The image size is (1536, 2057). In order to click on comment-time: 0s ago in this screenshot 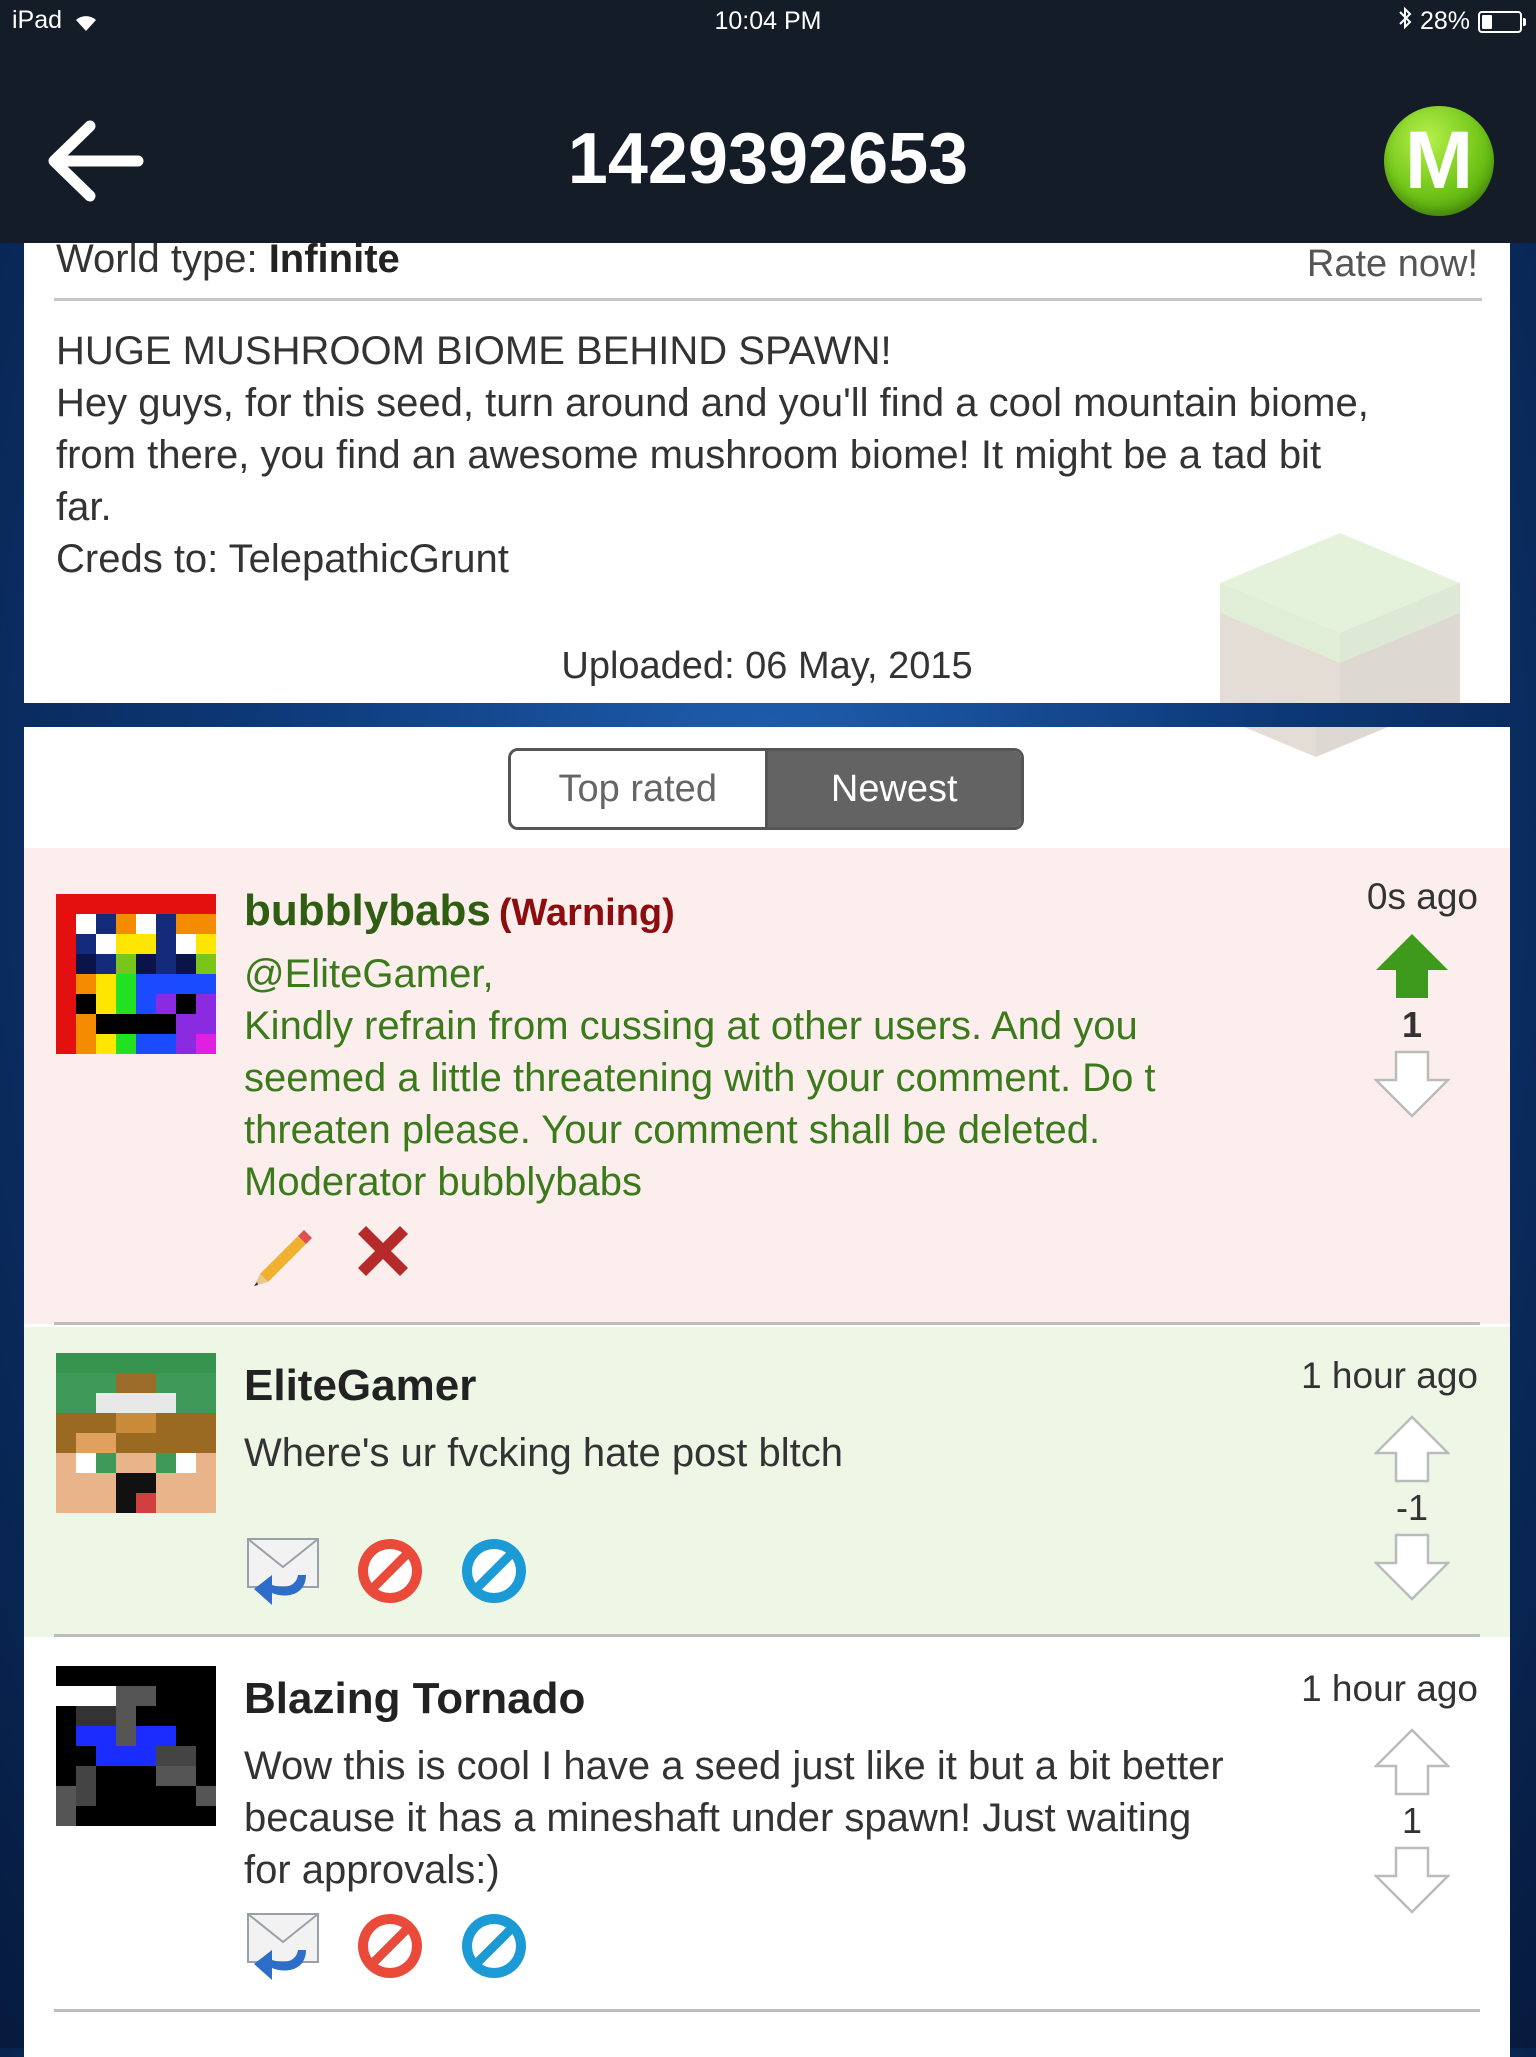, I will do `click(1422, 896)`.